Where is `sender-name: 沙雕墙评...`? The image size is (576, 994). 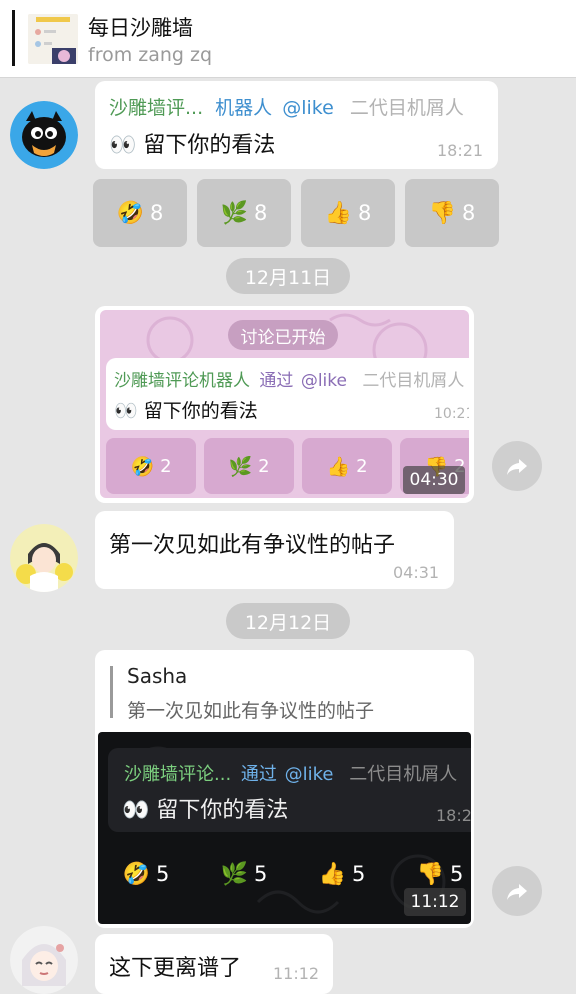 sender-name: 沙雕墙评... is located at coordinates (156, 108).